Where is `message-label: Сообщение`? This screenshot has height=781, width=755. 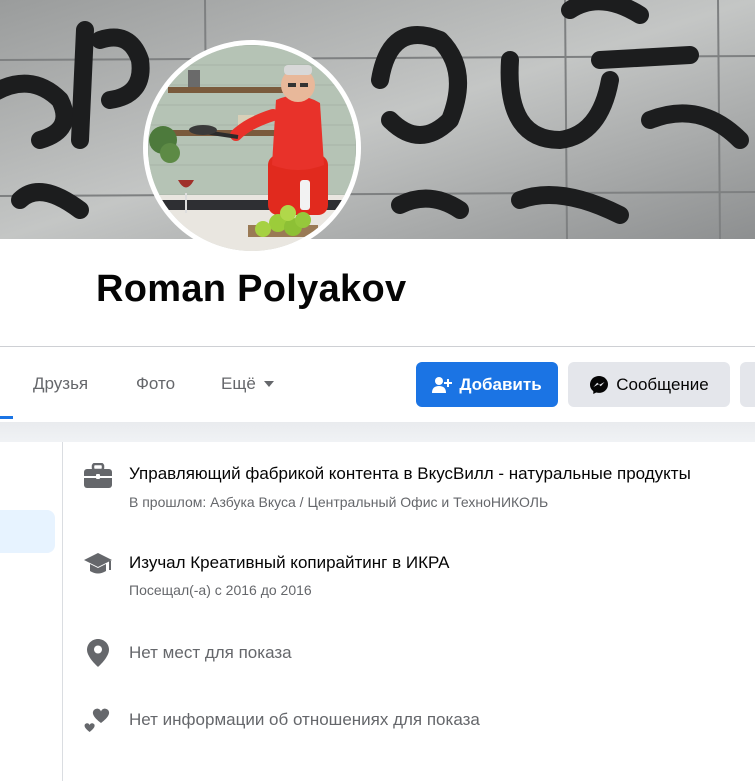
message-label: Сообщение is located at coordinates (662, 384).